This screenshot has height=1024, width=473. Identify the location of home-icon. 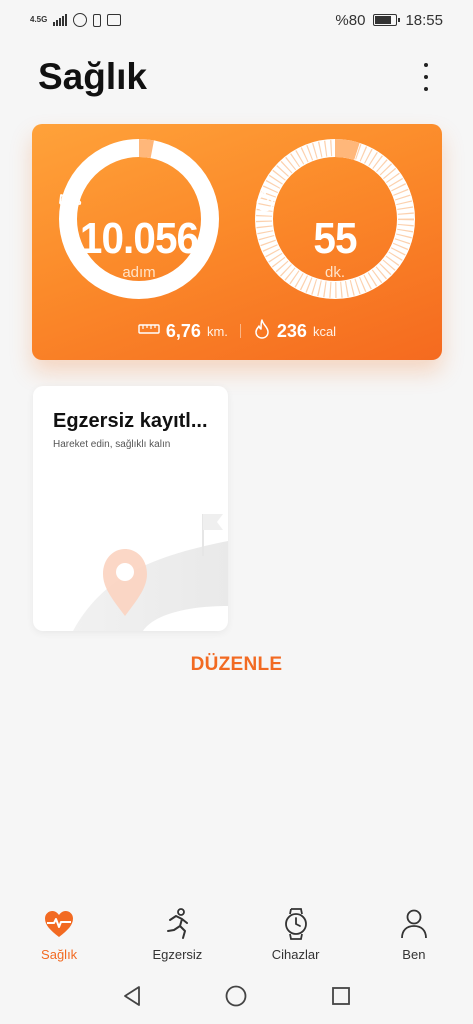
(236, 996).